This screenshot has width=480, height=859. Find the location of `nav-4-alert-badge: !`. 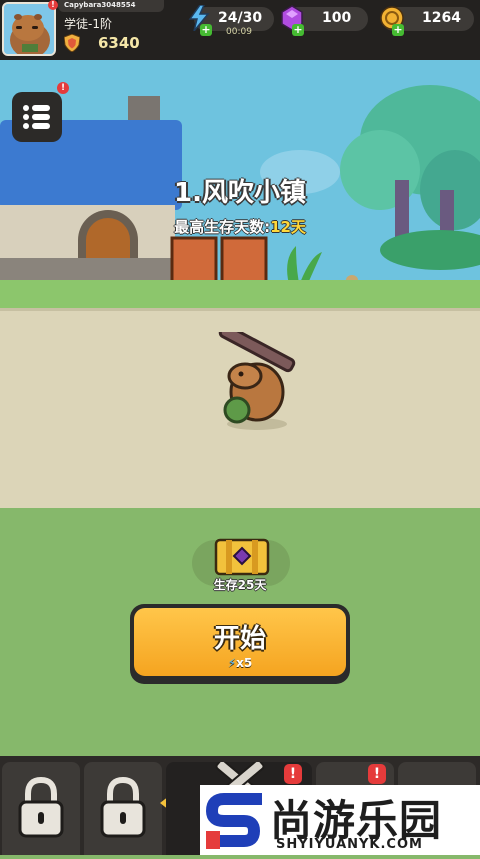

nav-4-alert-badge: ! is located at coordinates (377, 774).